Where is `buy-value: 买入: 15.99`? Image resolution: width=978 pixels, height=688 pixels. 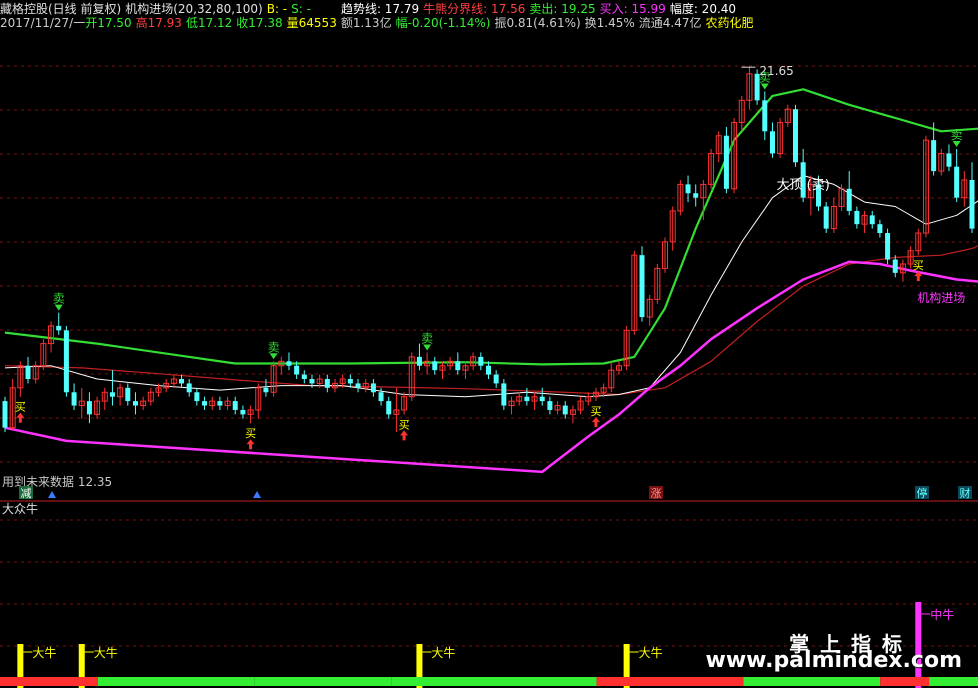
buy-value: 买入: 15.99 is located at coordinates (632, 9).